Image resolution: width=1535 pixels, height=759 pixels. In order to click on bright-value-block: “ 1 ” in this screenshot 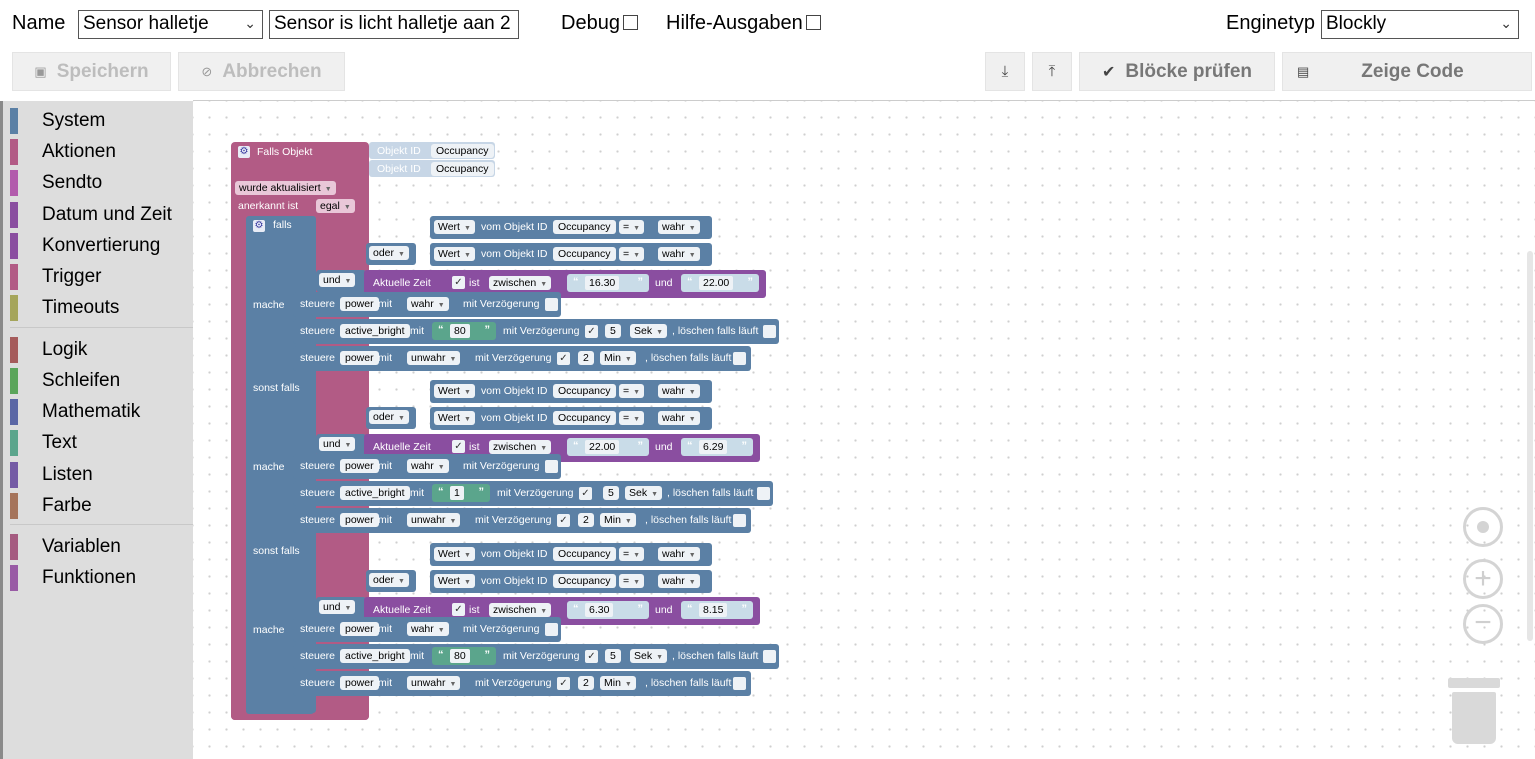, I will do `click(461, 493)`.